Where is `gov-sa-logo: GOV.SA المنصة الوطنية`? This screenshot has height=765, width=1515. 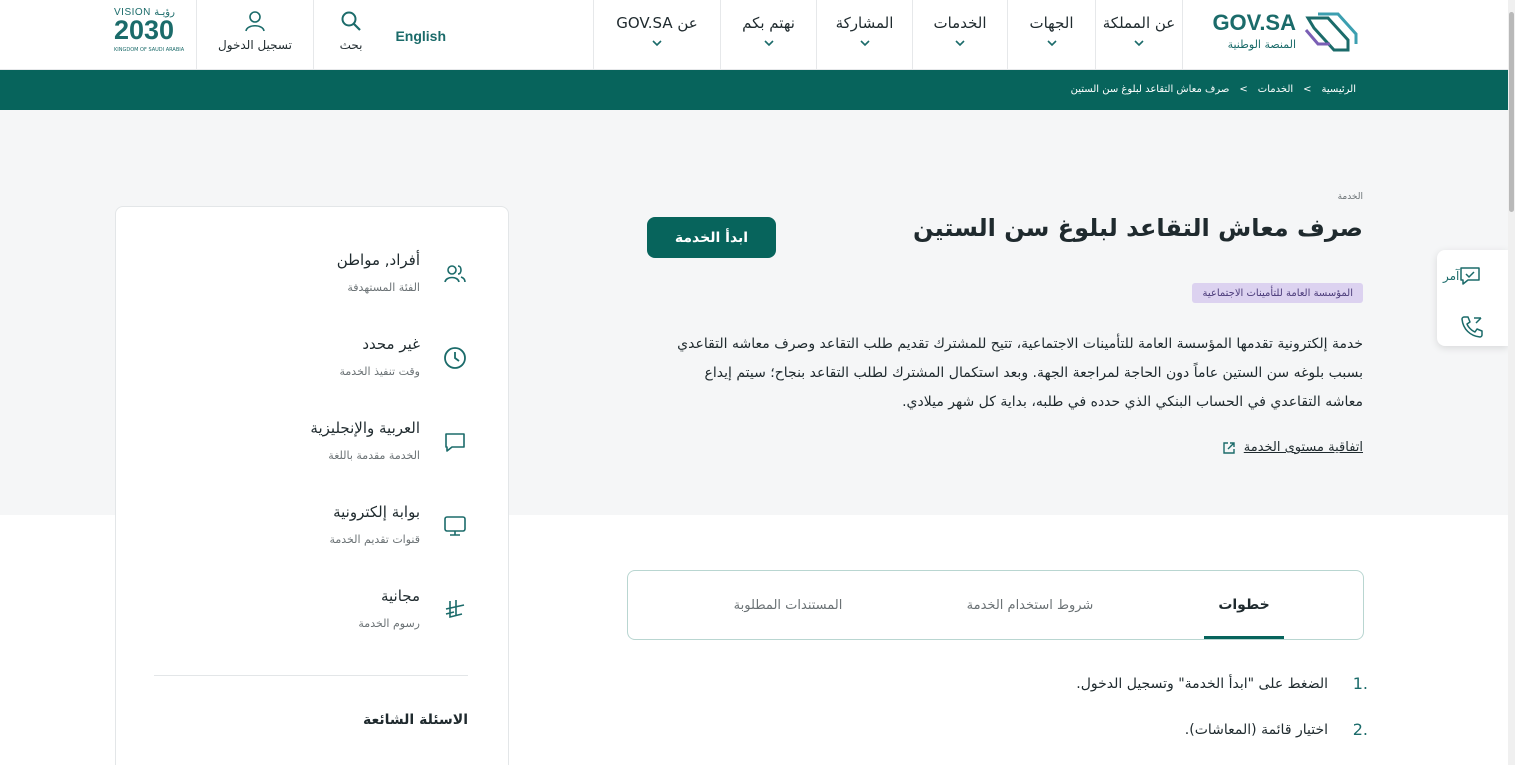 gov-sa-logo: GOV.SA المنصة الوطنية is located at coordinates (1285, 33).